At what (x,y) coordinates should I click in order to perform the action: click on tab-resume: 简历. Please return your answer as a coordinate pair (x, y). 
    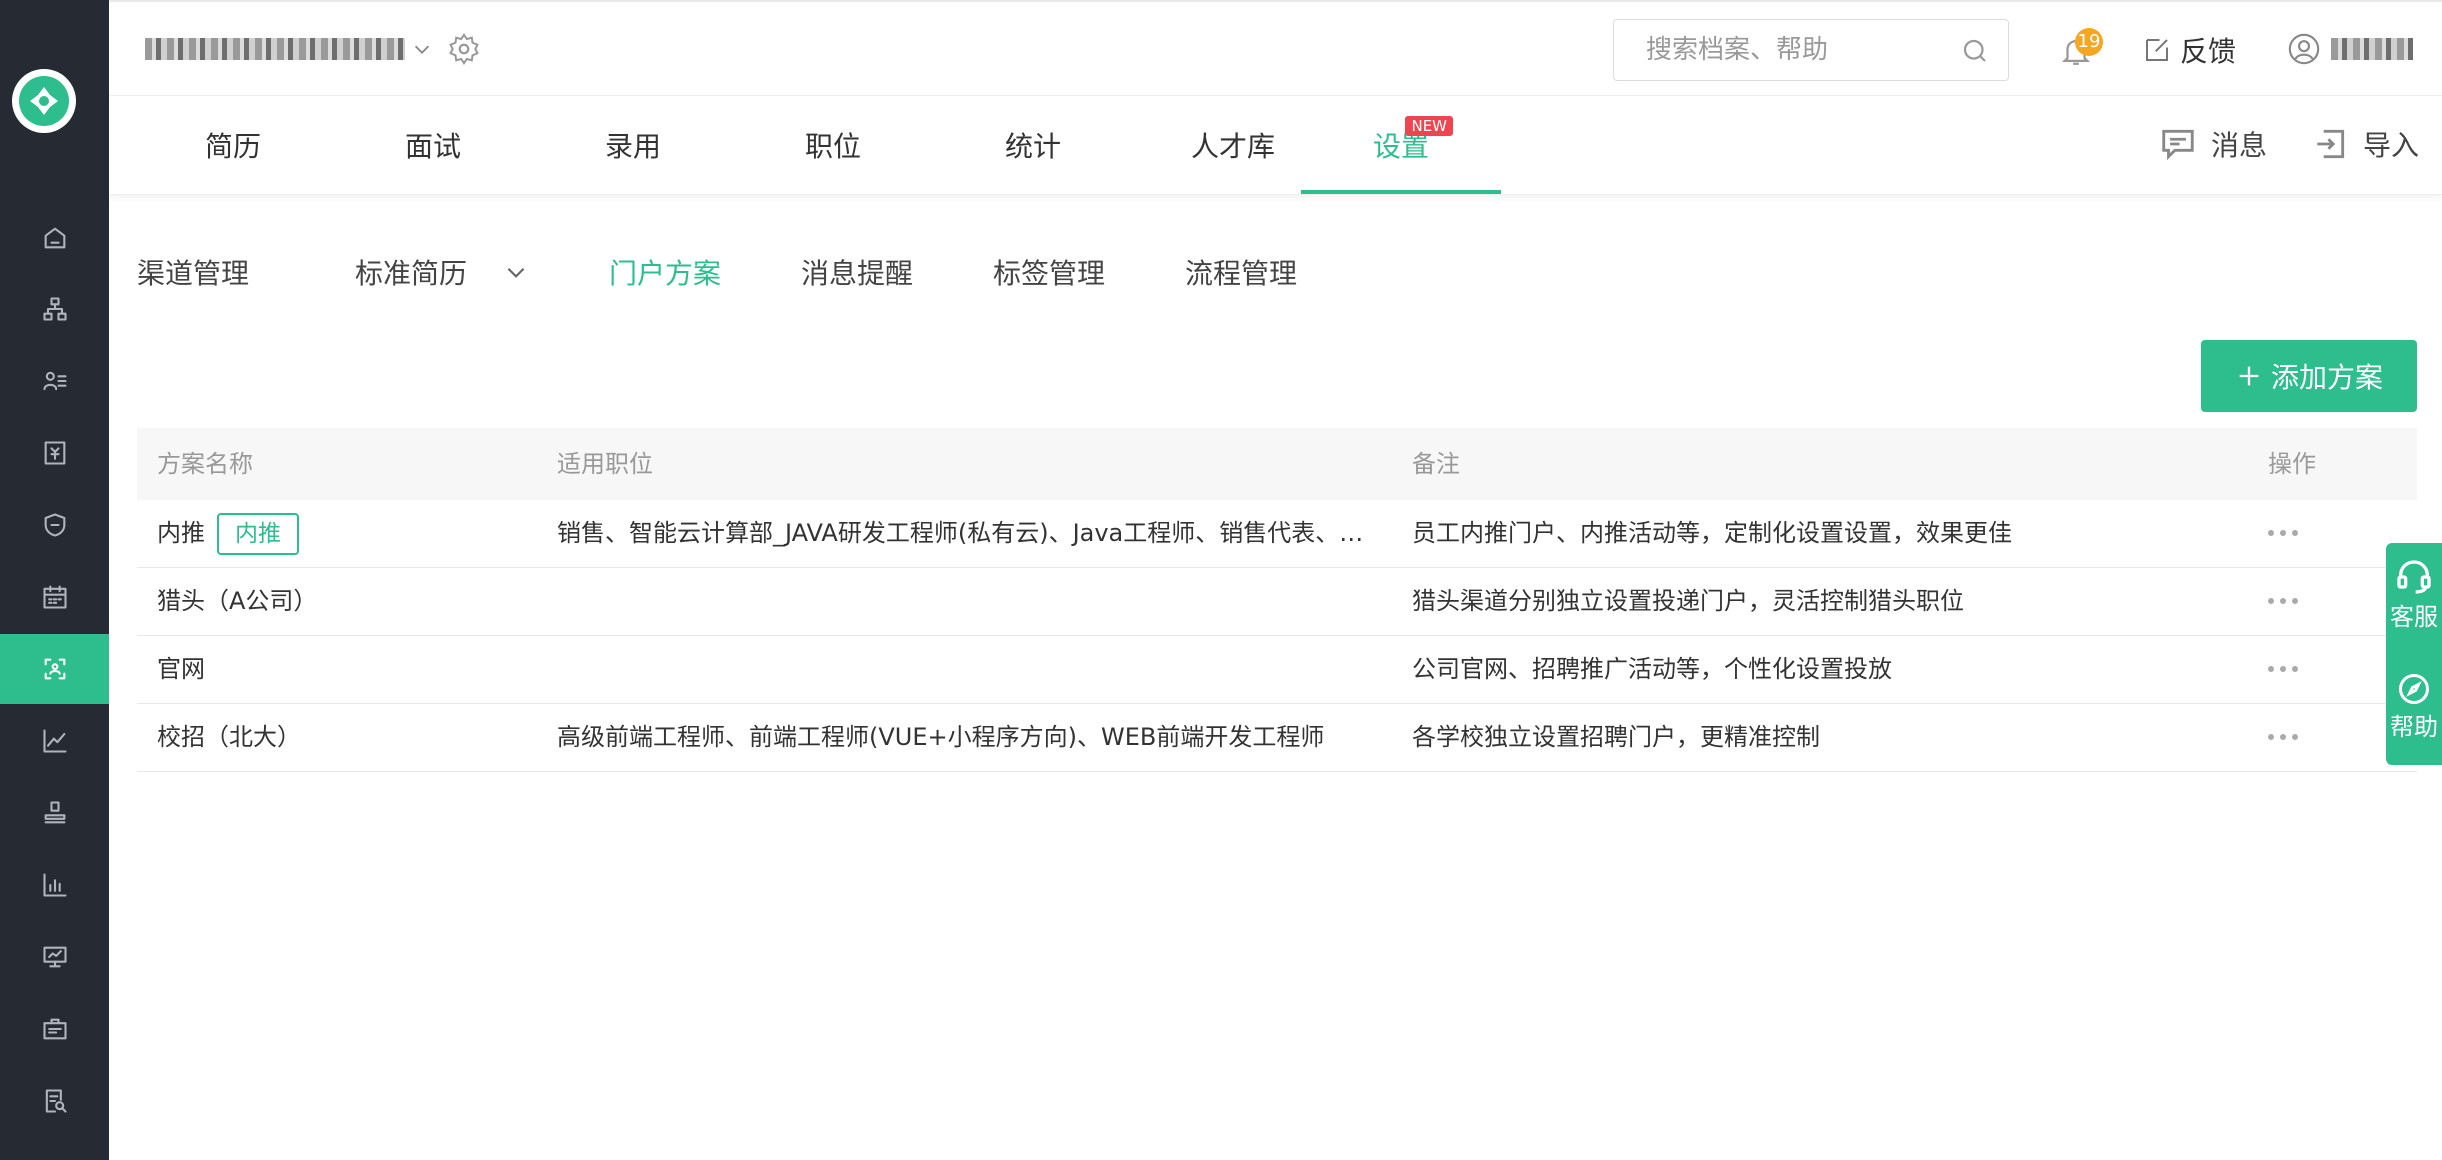
    Looking at the image, I should click on (233, 145).